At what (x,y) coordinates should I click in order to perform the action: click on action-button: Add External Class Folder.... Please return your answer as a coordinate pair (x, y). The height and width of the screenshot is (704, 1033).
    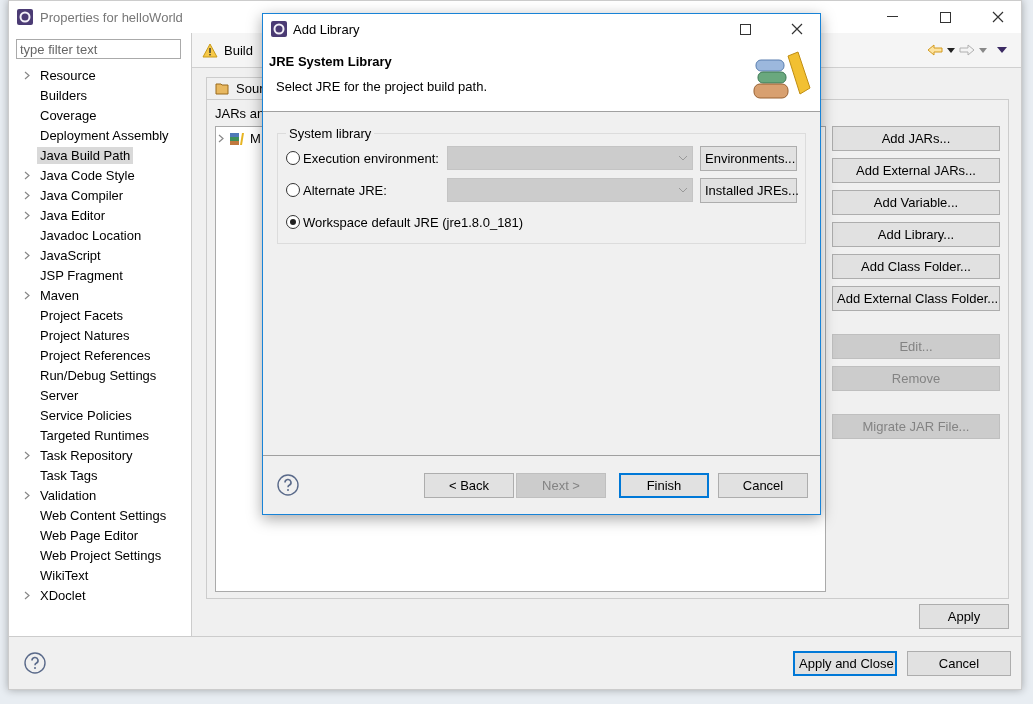
    Looking at the image, I should click on (916, 298).